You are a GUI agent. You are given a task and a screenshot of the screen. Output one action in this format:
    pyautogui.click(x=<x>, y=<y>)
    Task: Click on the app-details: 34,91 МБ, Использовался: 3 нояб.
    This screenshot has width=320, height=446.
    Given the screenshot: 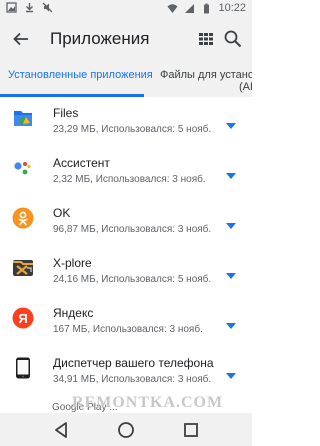 What is the action you would take?
    pyautogui.click(x=132, y=379)
    